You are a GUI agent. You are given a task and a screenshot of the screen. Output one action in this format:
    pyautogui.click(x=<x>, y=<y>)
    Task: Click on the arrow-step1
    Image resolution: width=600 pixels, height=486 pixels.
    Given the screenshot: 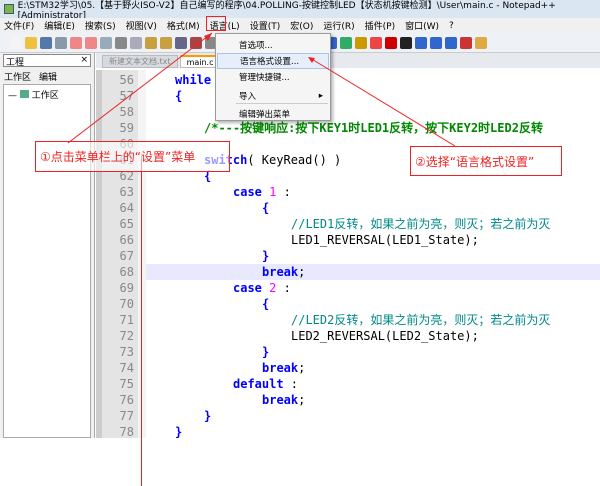 What is the action you would take?
    pyautogui.click(x=140, y=88)
    